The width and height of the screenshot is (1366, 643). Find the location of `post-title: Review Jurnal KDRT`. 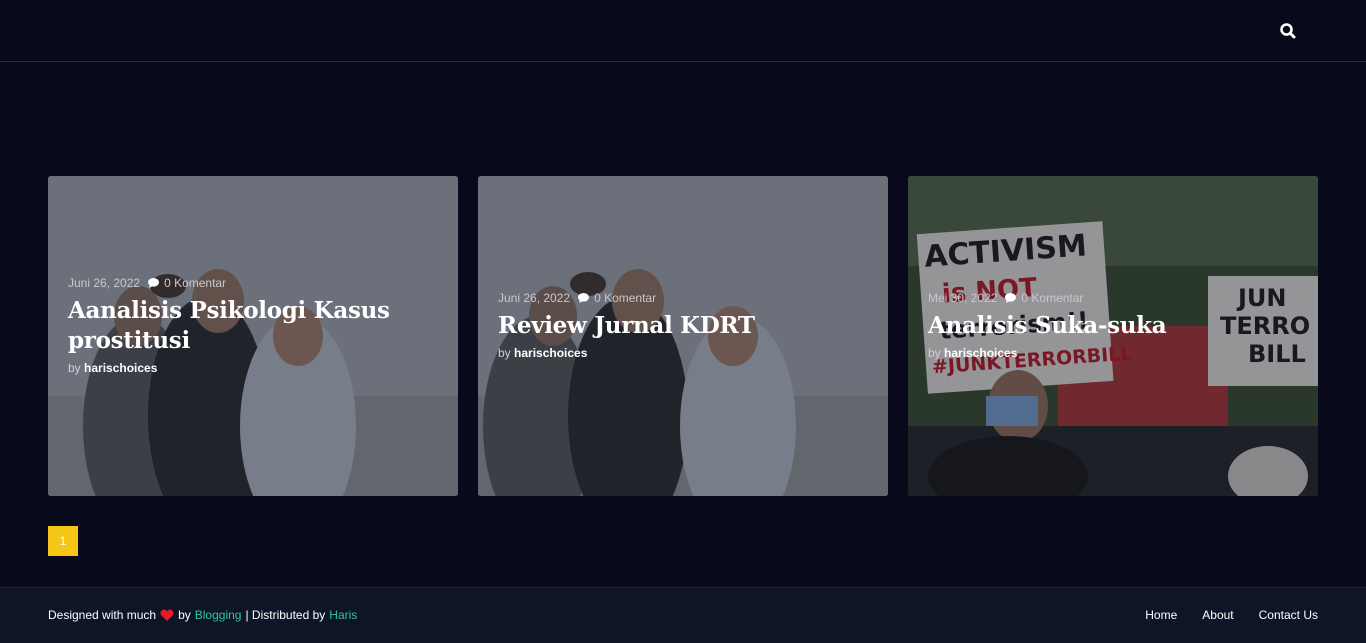

post-title: Review Jurnal KDRT is located at coordinates (683, 326).